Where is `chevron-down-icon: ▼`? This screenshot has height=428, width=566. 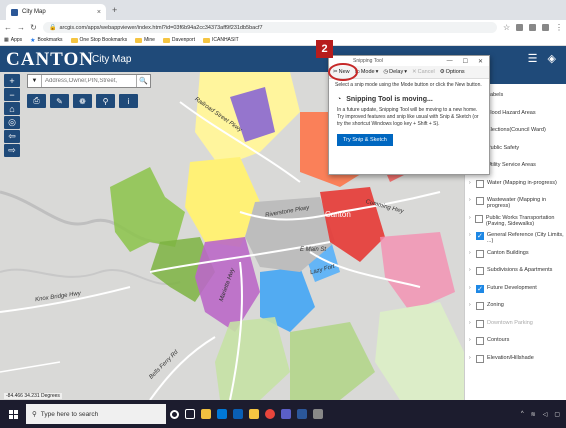
chevron-down-icon: ▼ is located at coordinates (35, 81).